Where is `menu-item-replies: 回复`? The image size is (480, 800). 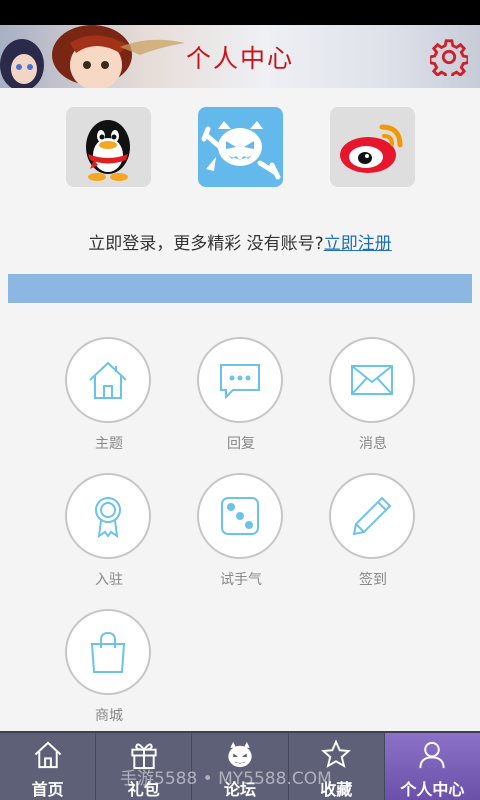
menu-item-replies: 回复 is located at coordinates (241, 394).